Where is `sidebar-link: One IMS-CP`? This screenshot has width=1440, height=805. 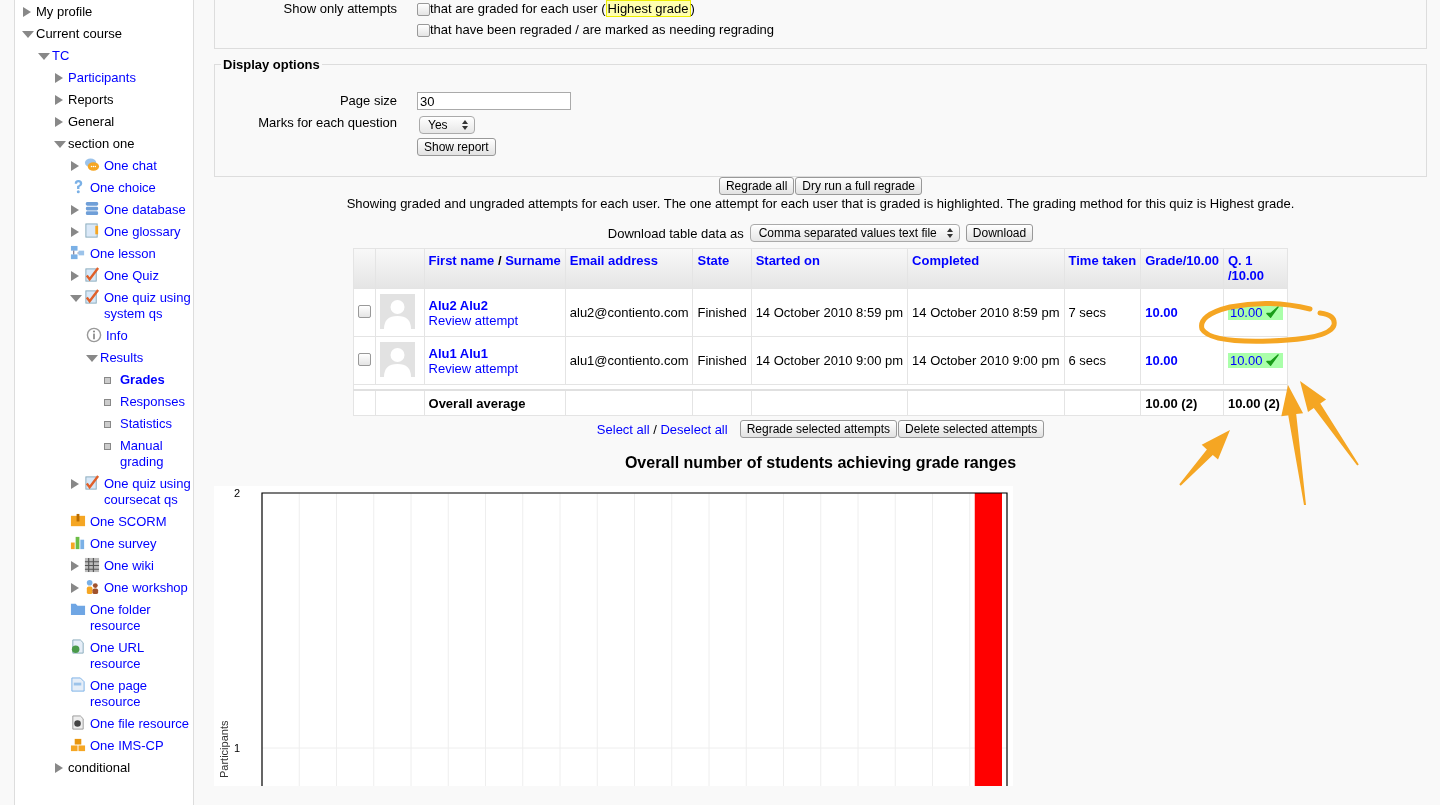
sidebar-link: One IMS-CP is located at coordinates (127, 746).